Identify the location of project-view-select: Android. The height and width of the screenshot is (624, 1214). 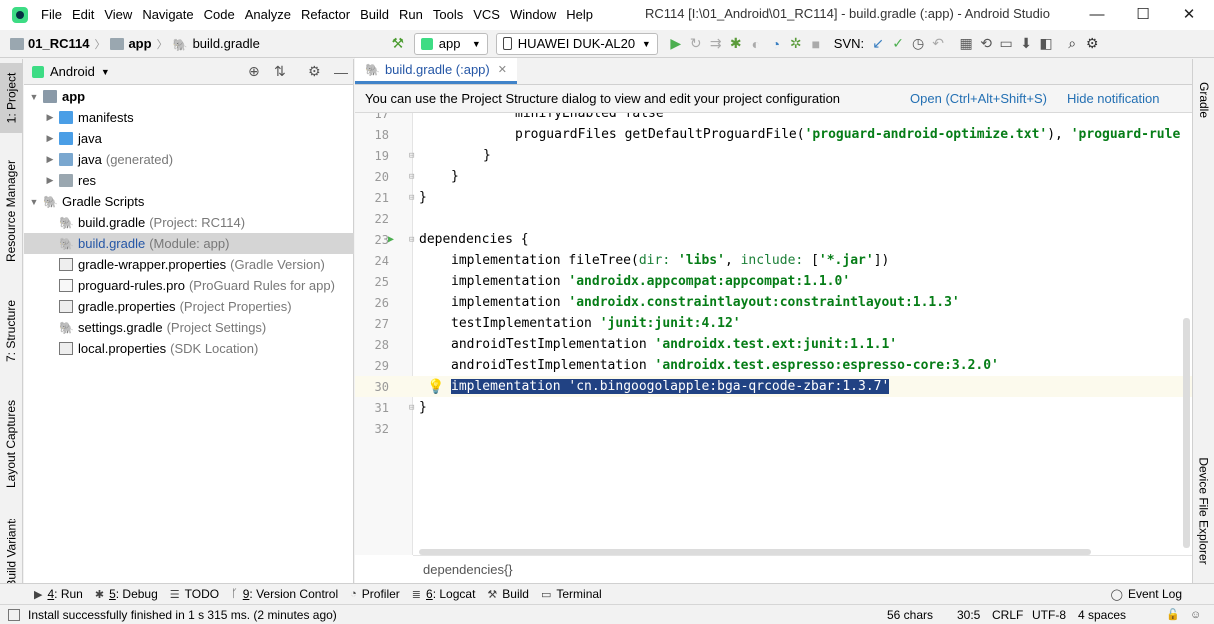
(72, 71).